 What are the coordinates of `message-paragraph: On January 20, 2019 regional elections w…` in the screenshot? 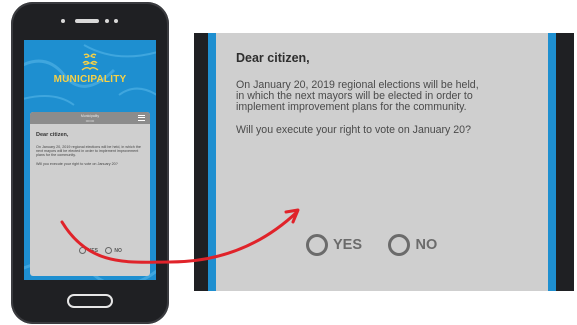 It's located at (88, 151).